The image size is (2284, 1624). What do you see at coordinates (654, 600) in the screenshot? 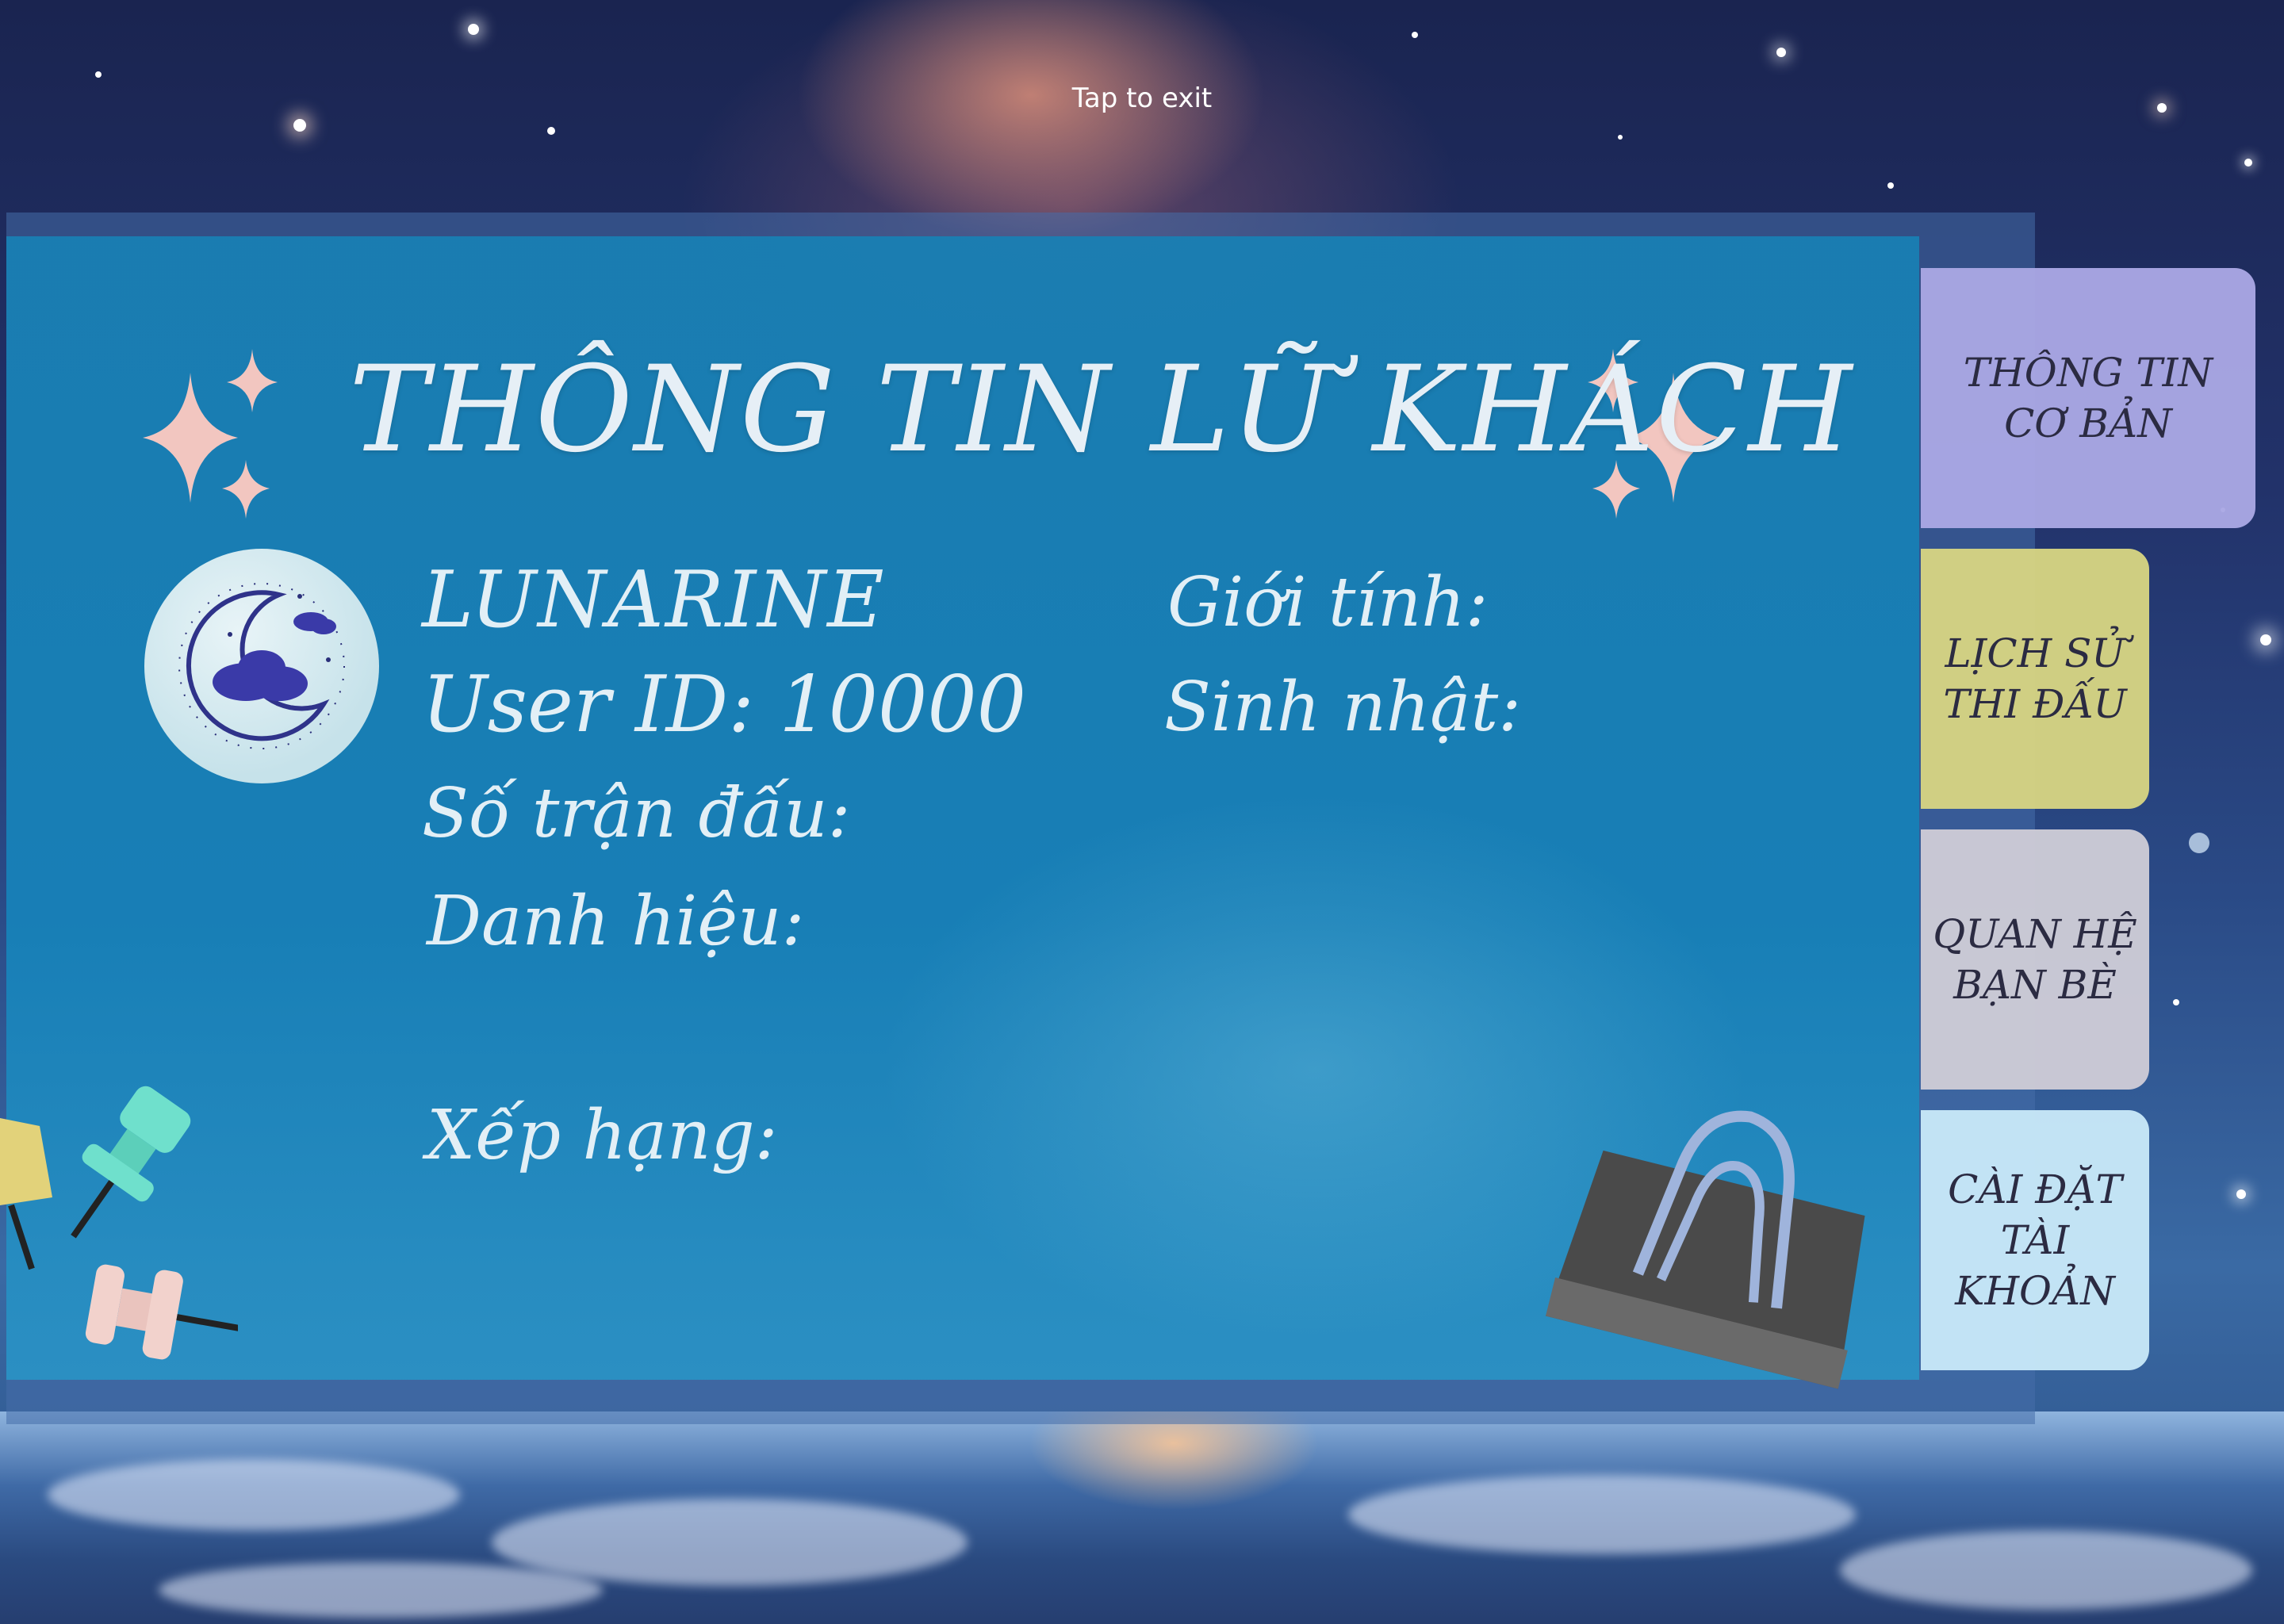
I see `username: LUNARINE` at bounding box center [654, 600].